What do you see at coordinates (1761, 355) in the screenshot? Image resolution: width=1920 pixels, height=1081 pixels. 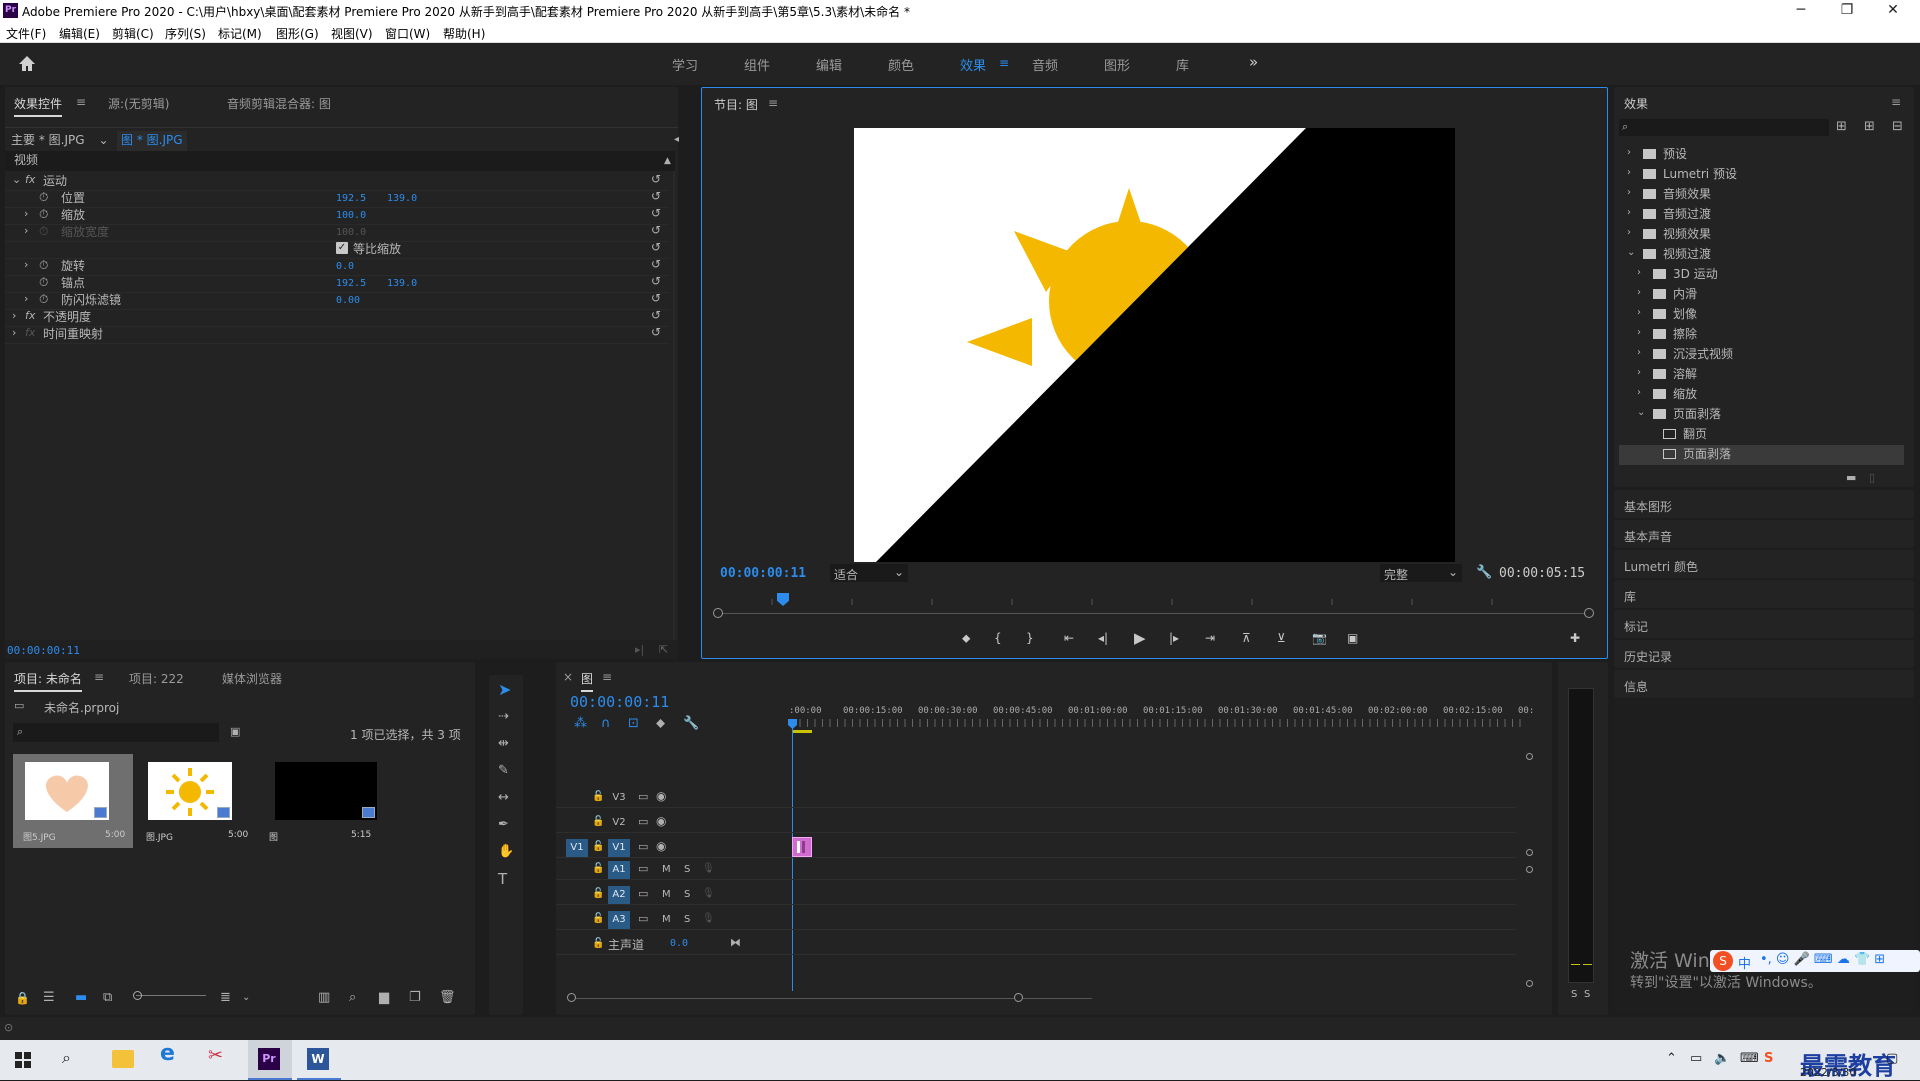 I see `effects-tree-item: › 沉浸式视频` at bounding box center [1761, 355].